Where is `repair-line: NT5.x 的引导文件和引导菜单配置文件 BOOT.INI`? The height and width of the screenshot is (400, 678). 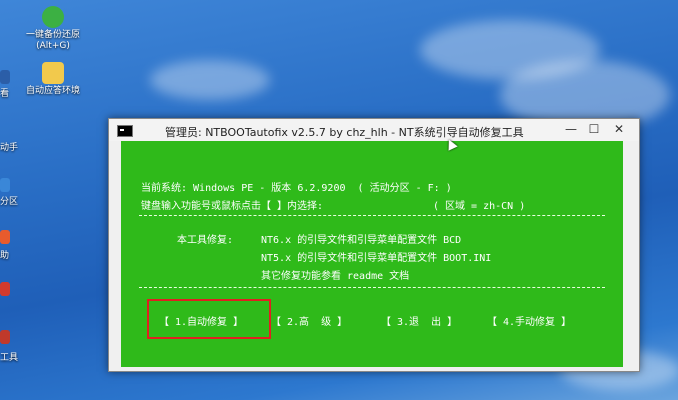 repair-line: NT5.x 的引导文件和引导菜单配置文件 BOOT.INI is located at coordinates (376, 258).